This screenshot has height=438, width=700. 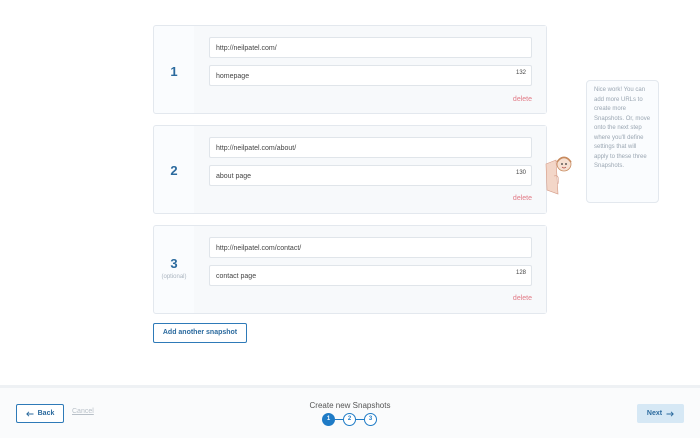 I want to click on step-2: 2, so click(x=349, y=419).